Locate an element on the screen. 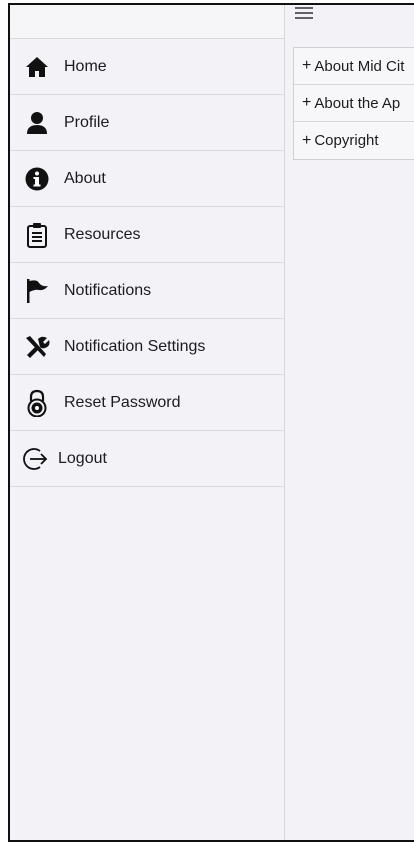 This screenshot has width=414, height=844. sidebar-item-reset-password: Reset Password is located at coordinates (147, 403).